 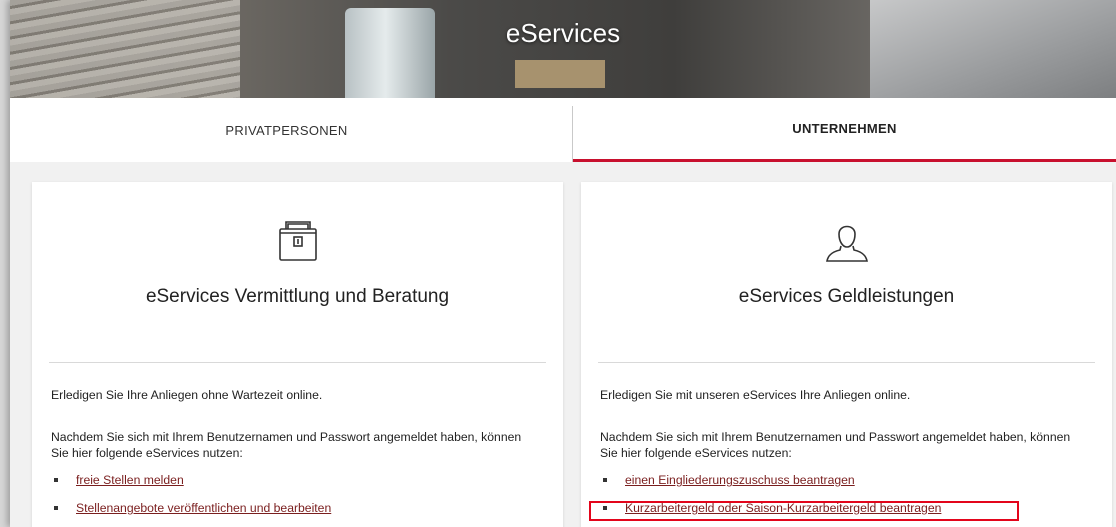 What do you see at coordinates (560, 74) in the screenshot?
I see `hero-image-block` at bounding box center [560, 74].